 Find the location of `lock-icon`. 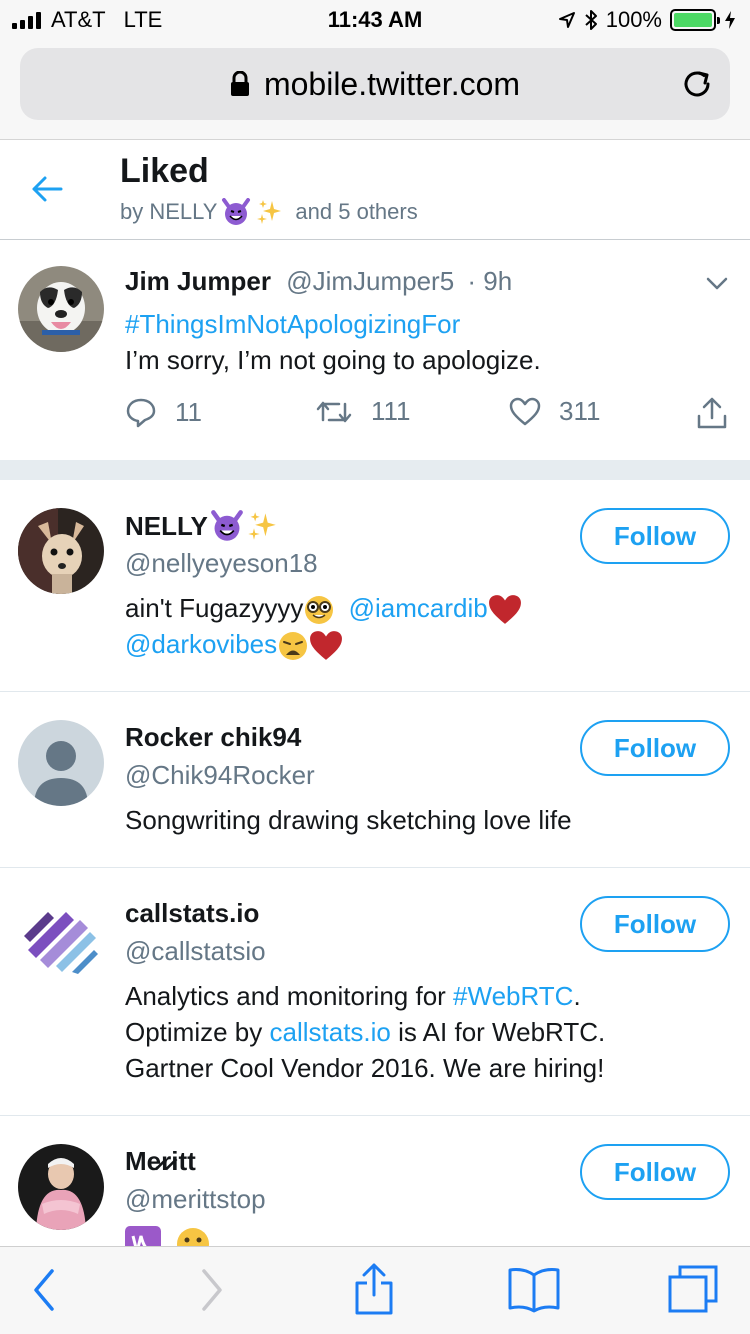

lock-icon is located at coordinates (239, 83).